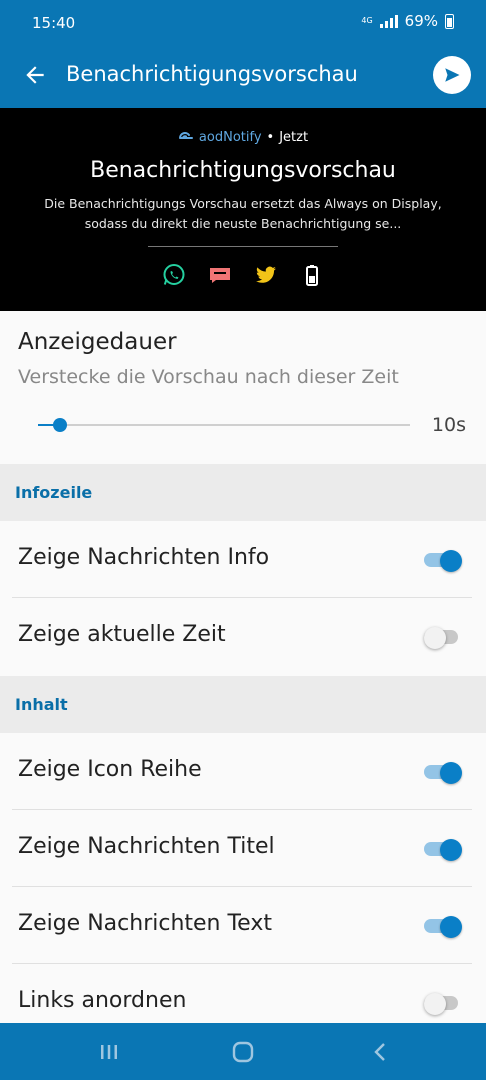 The width and height of the screenshot is (486, 1080). I want to click on category-label: Infozeile, so click(54, 492).